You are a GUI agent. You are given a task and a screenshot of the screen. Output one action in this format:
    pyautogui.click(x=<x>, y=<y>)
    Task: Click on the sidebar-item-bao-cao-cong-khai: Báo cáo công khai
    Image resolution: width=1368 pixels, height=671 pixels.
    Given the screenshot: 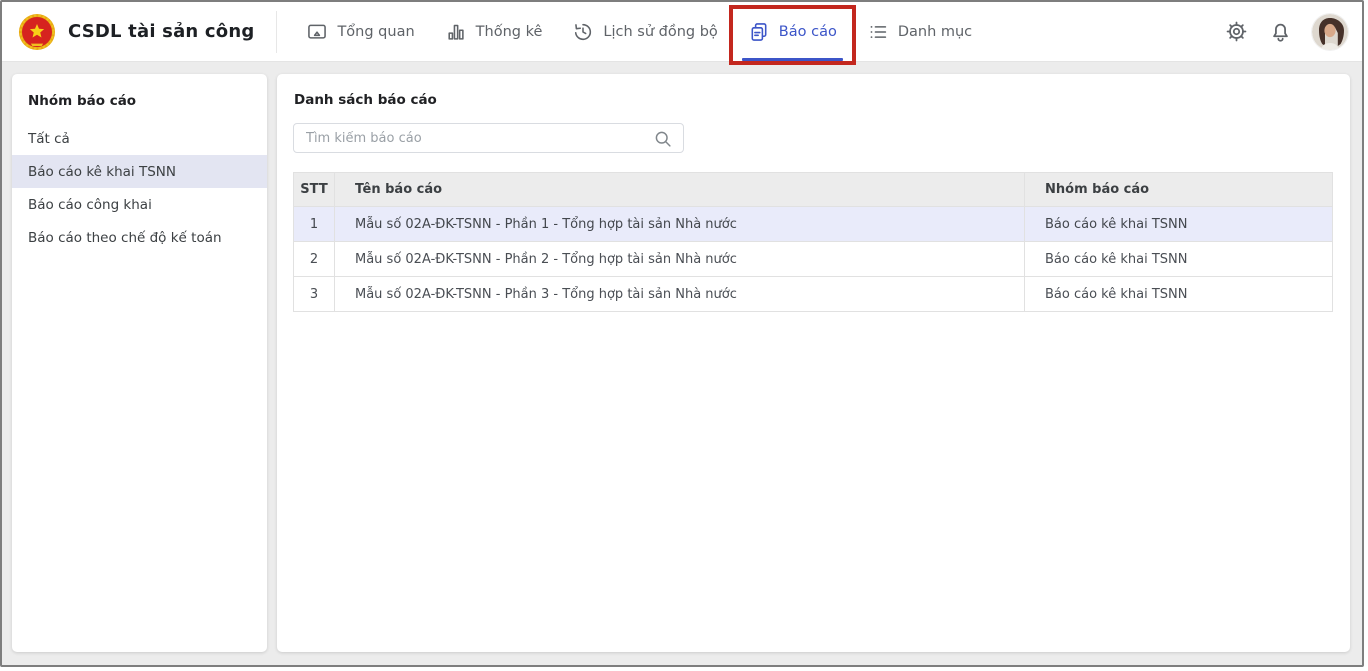 What is the action you would take?
    pyautogui.click(x=139, y=204)
    